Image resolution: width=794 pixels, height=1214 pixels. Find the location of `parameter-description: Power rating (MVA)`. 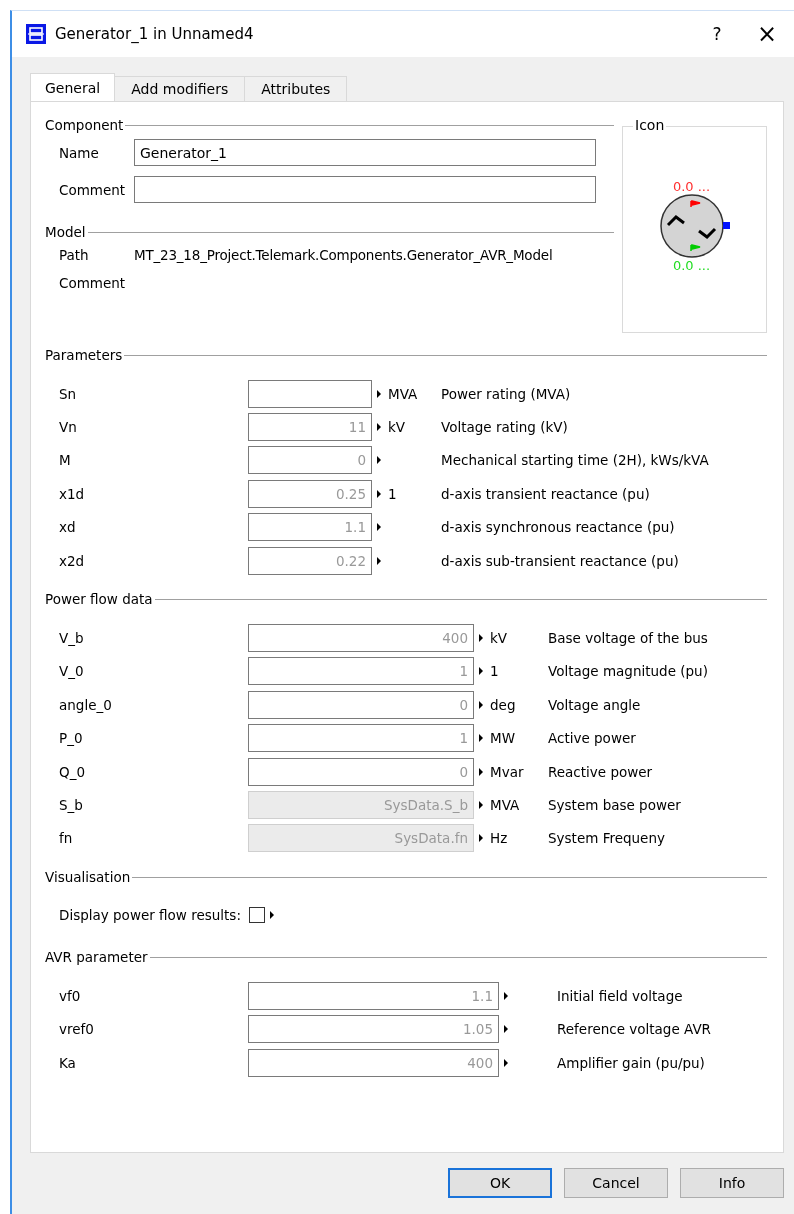

parameter-description: Power rating (MVA) is located at coordinates (506, 393).